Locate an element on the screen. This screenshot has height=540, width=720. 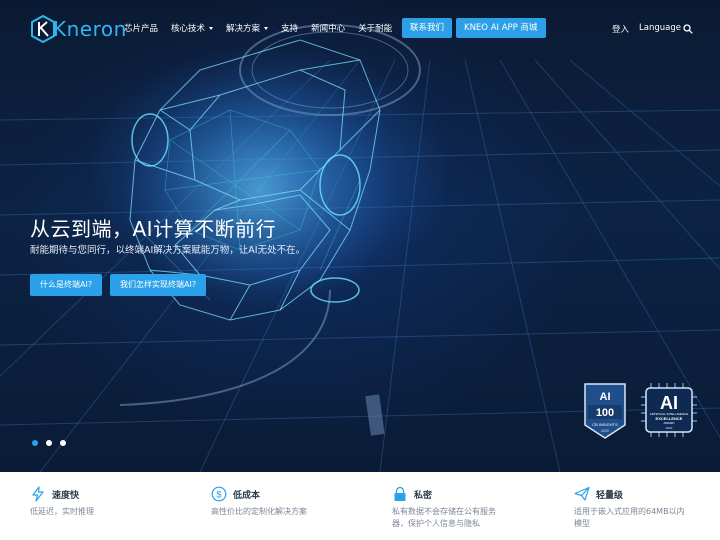
nav-item-solutions: 解决方案 is located at coordinates (247, 28).